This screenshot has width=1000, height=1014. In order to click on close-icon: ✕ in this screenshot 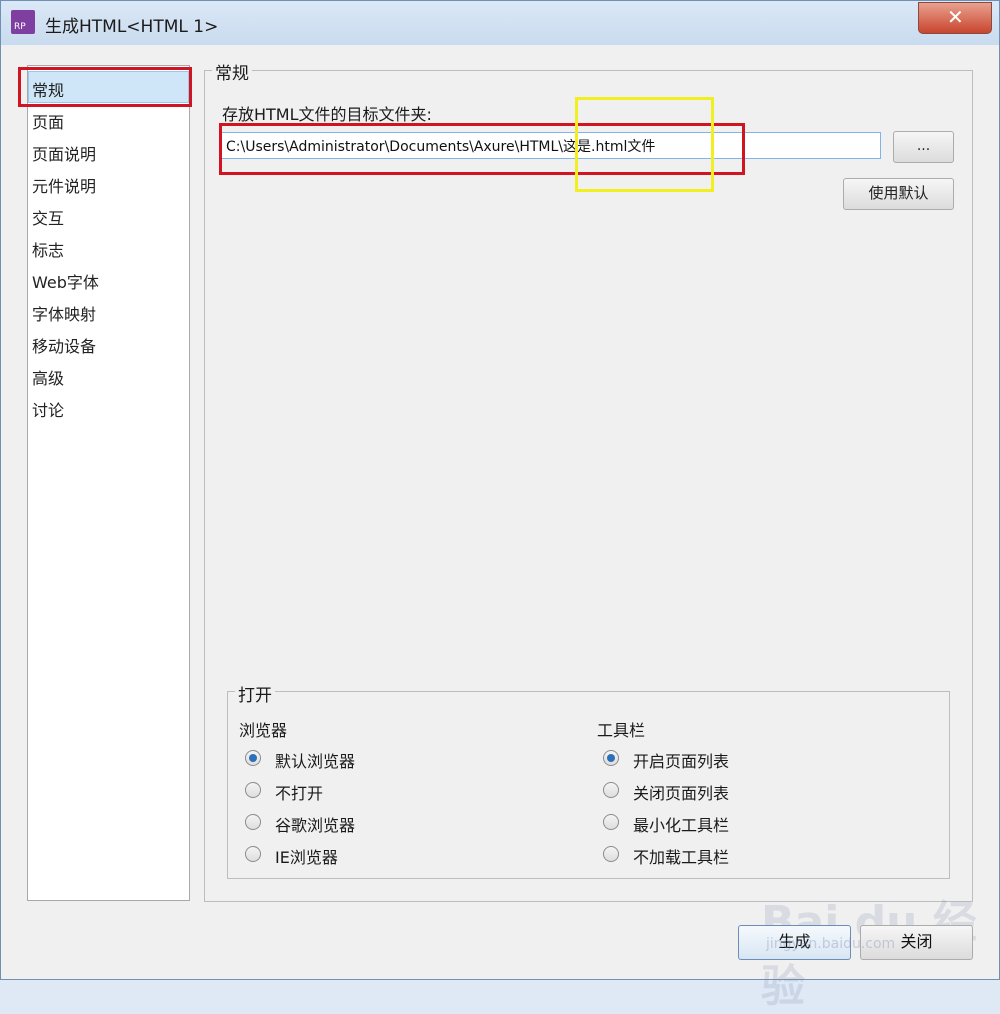, I will do `click(955, 17)`.